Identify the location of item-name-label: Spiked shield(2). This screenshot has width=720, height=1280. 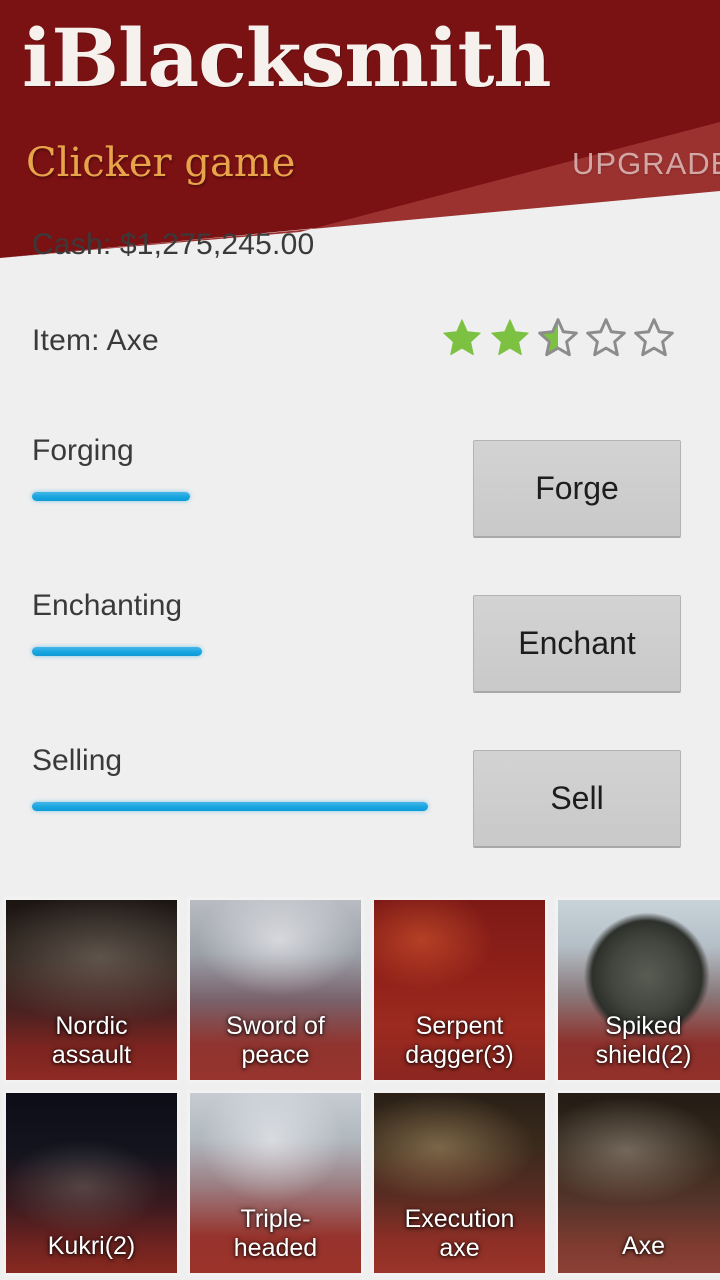
(643, 1040).